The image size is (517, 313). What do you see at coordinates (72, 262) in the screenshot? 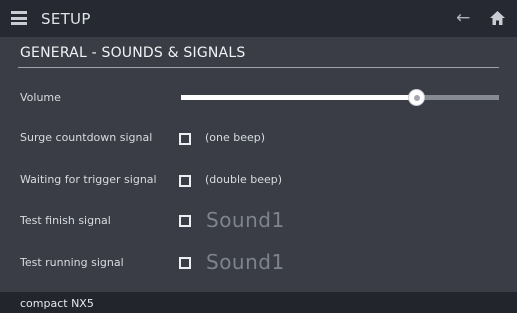
I see `test-running-label: Test running signal` at bounding box center [72, 262].